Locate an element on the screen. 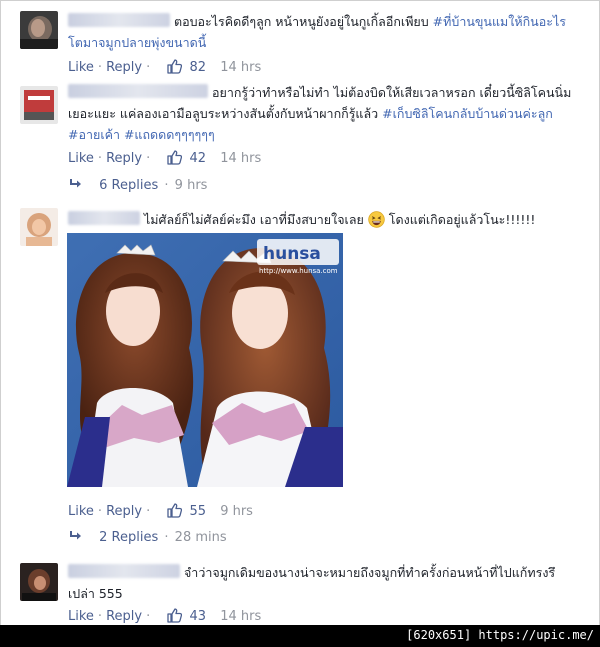 This screenshot has width=600, height=647. view-replies: 2 Replies · 28 mins is located at coordinates (148, 537).